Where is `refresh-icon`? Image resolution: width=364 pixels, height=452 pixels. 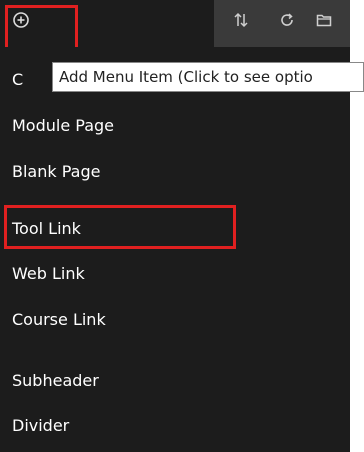
refresh-icon is located at coordinates (287, 20).